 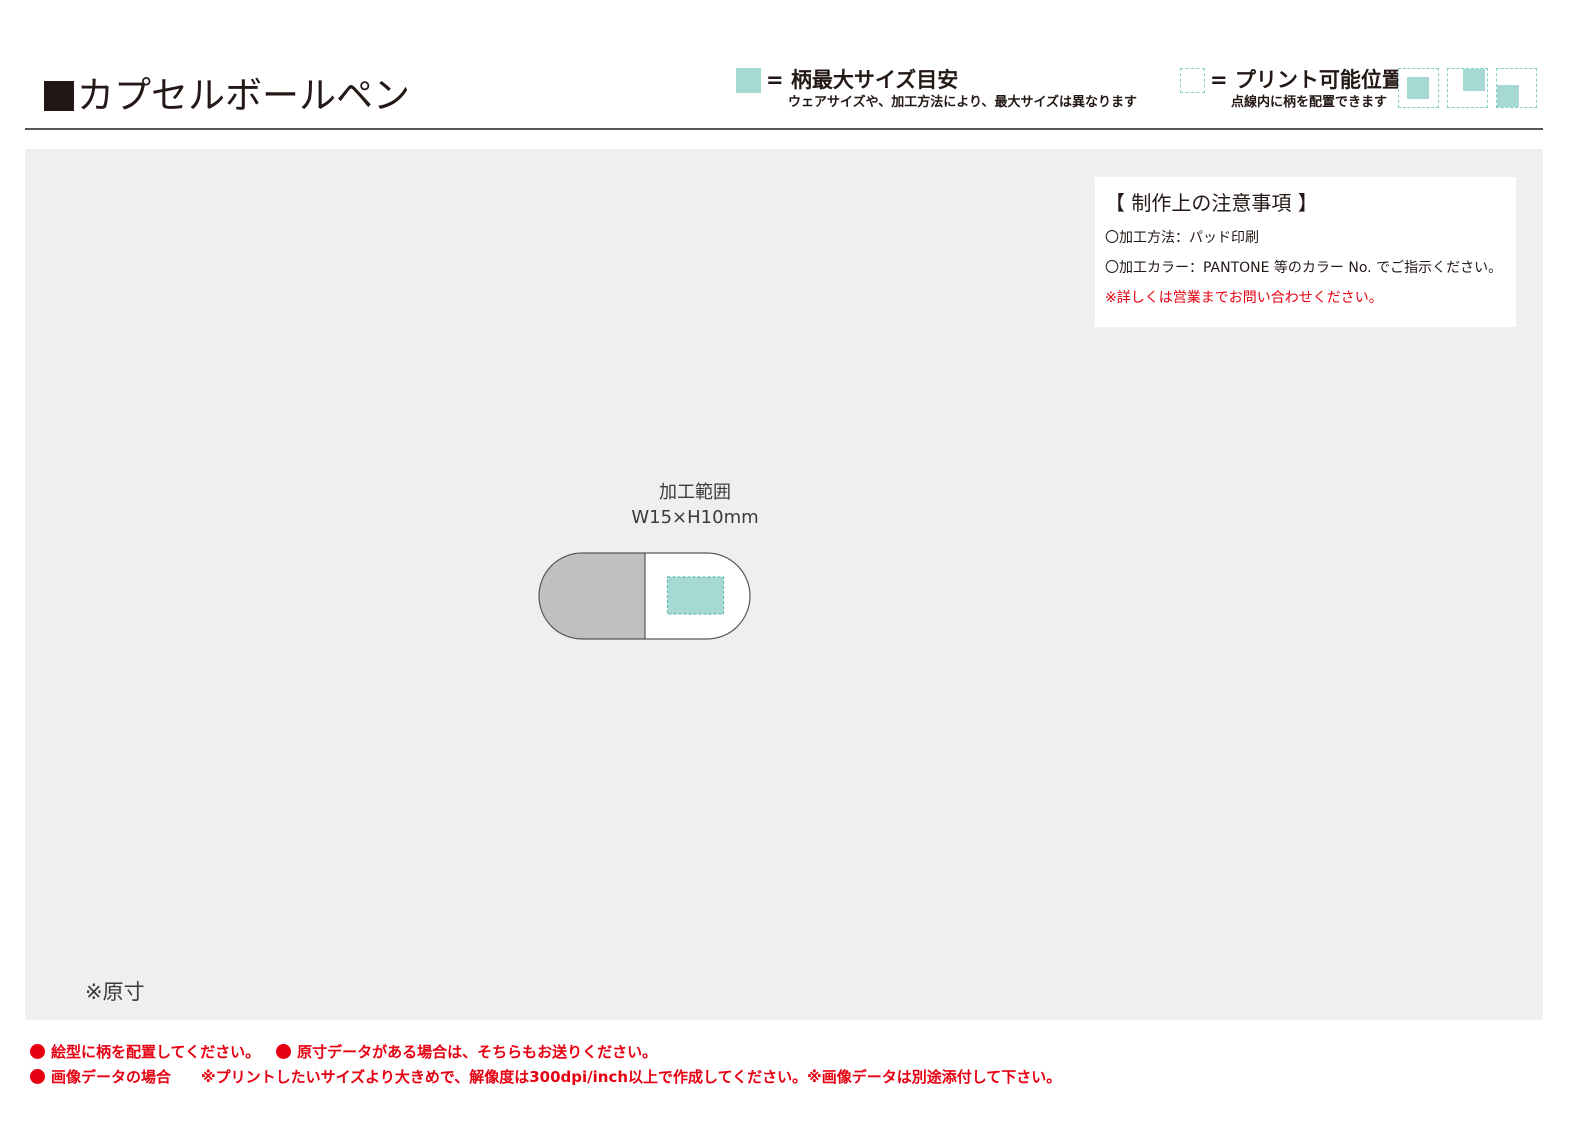 I want to click on legend-print-sub: 点線内に柄を配置できます, so click(x=1309, y=102).